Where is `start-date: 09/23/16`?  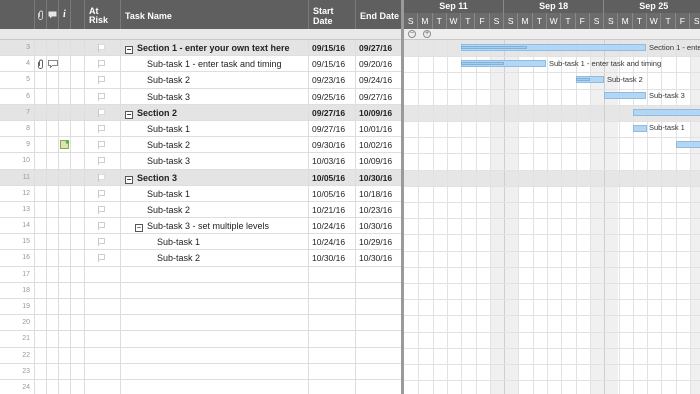 start-date: 09/23/16 is located at coordinates (332, 80).